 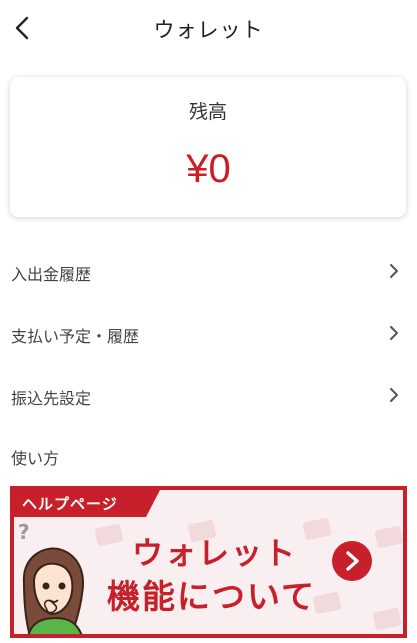 What do you see at coordinates (208, 334) in the screenshot?
I see `menu-item-payment-schedule: 支払い予定・履歴` at bounding box center [208, 334].